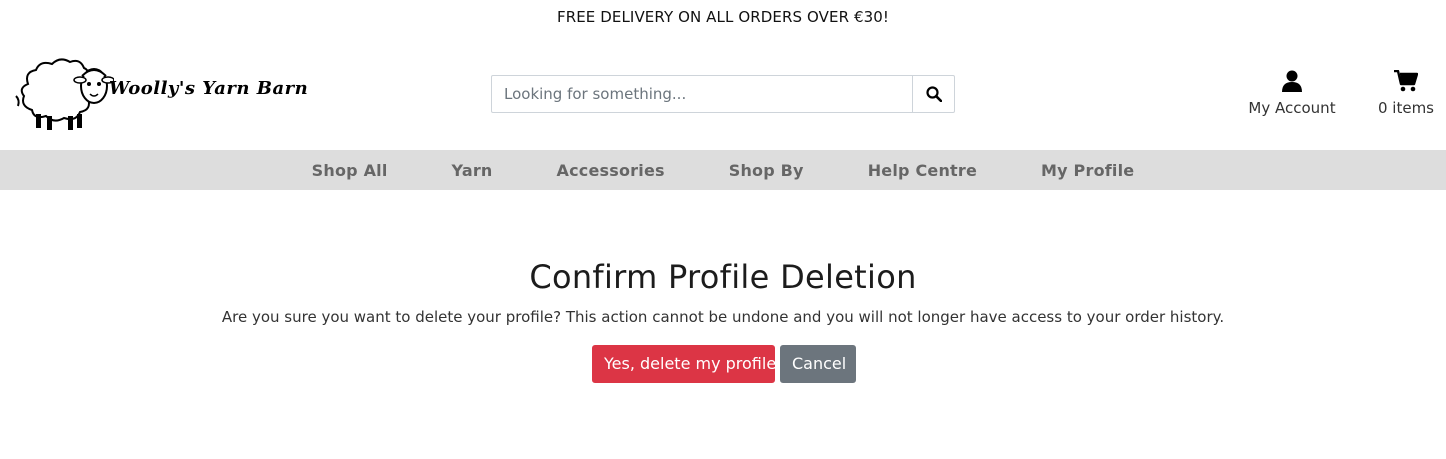 The height and width of the screenshot is (459, 1446). What do you see at coordinates (1406, 94) in the screenshot?
I see `cart-link: 0 items` at bounding box center [1406, 94].